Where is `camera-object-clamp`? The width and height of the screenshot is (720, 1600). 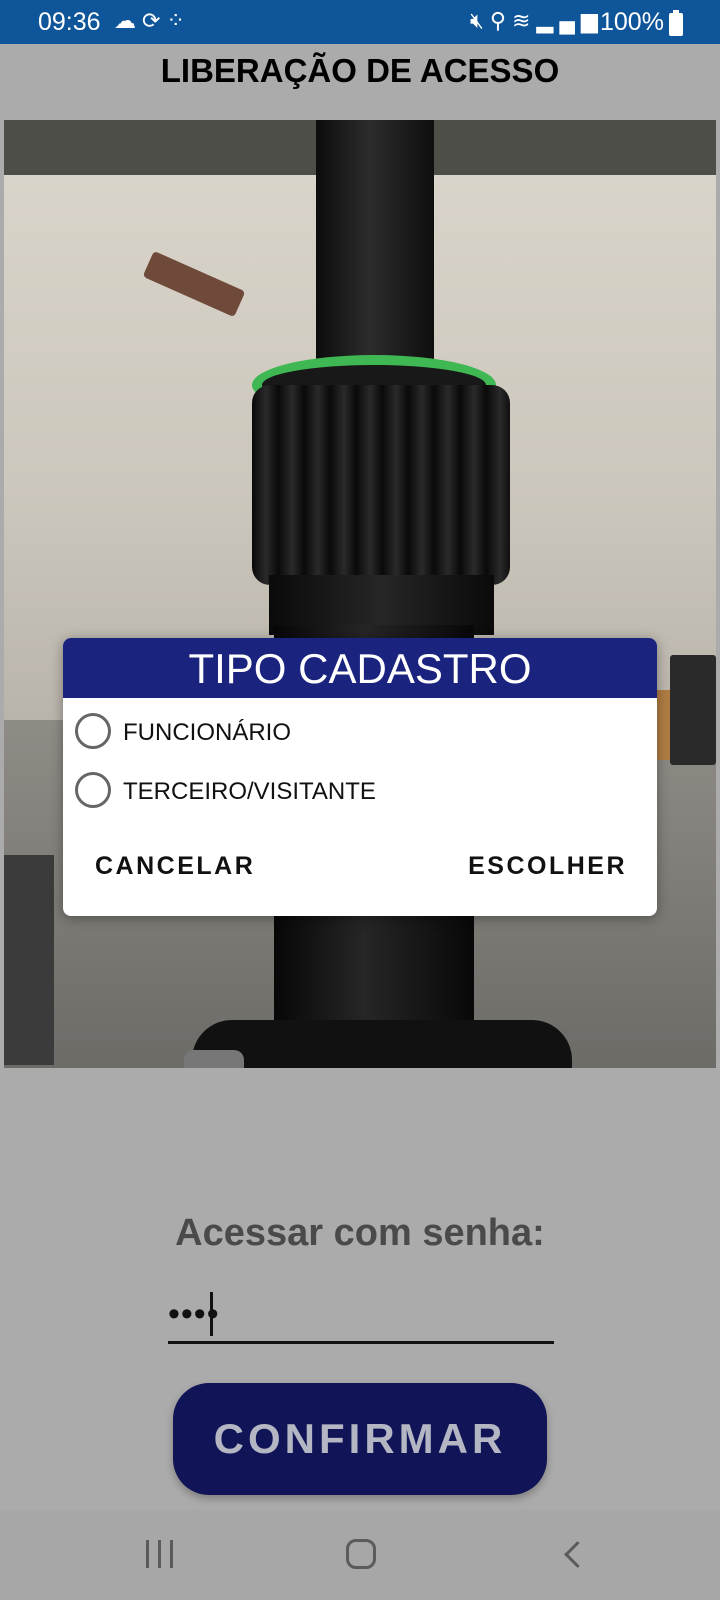 camera-object-clamp is located at coordinates (214, 1059).